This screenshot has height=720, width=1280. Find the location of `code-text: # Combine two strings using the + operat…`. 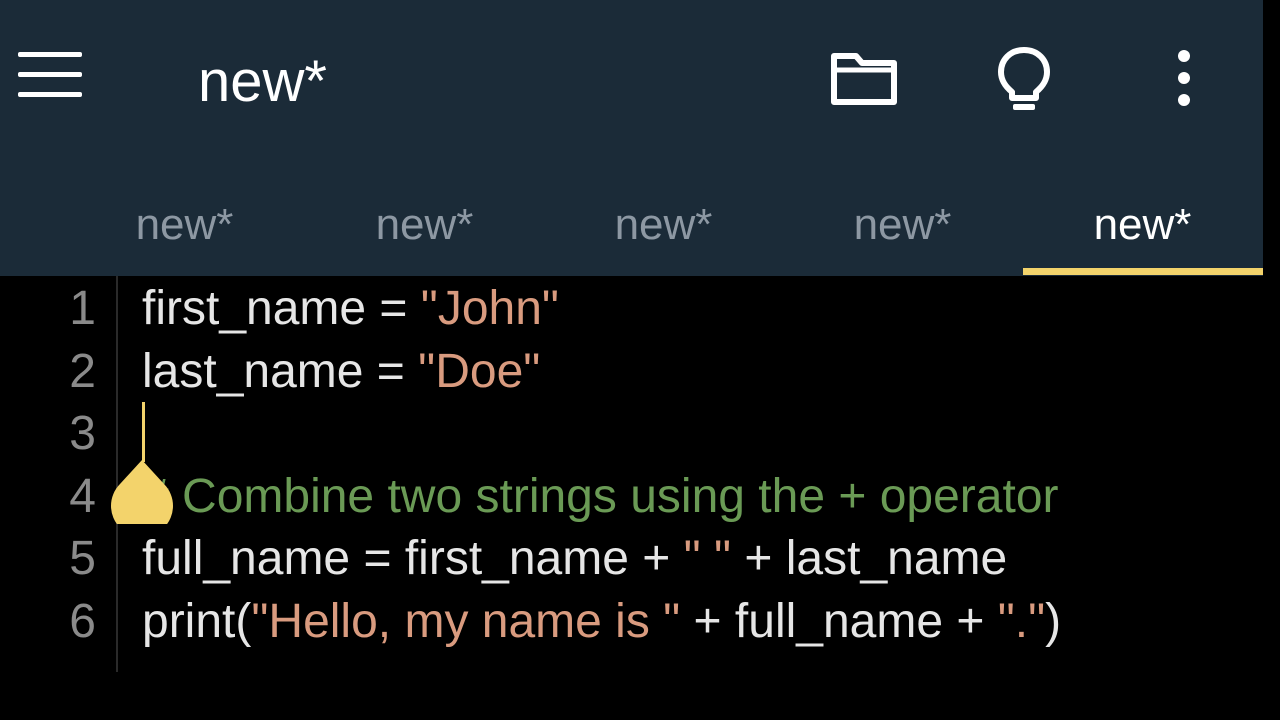

code-text: # Combine two strings using the + operat… is located at coordinates (600, 497).